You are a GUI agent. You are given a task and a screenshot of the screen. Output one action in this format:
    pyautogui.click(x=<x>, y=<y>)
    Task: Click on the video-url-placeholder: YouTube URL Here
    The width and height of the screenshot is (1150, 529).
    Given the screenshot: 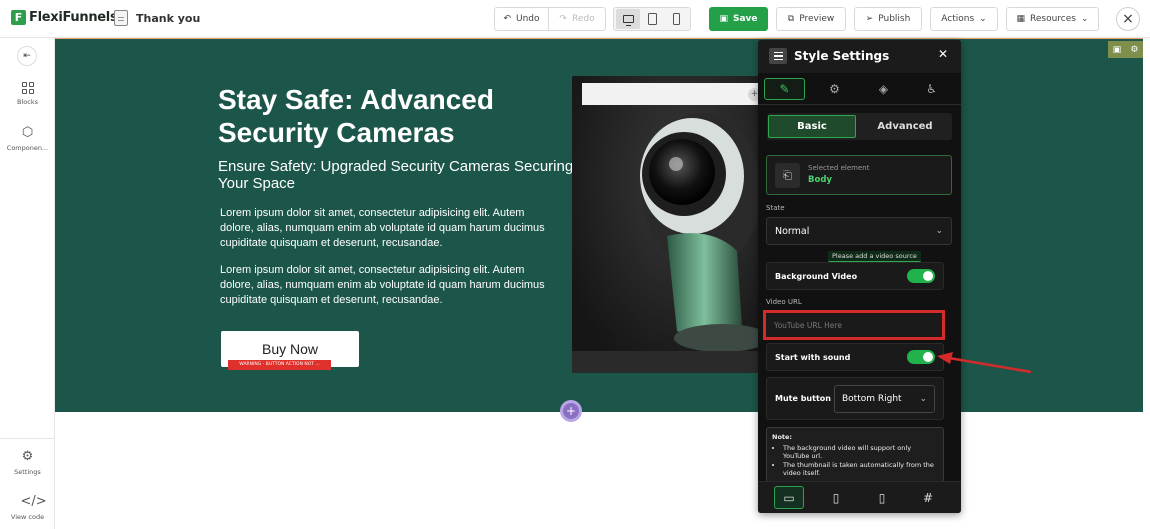 What is the action you would take?
    pyautogui.click(x=808, y=325)
    